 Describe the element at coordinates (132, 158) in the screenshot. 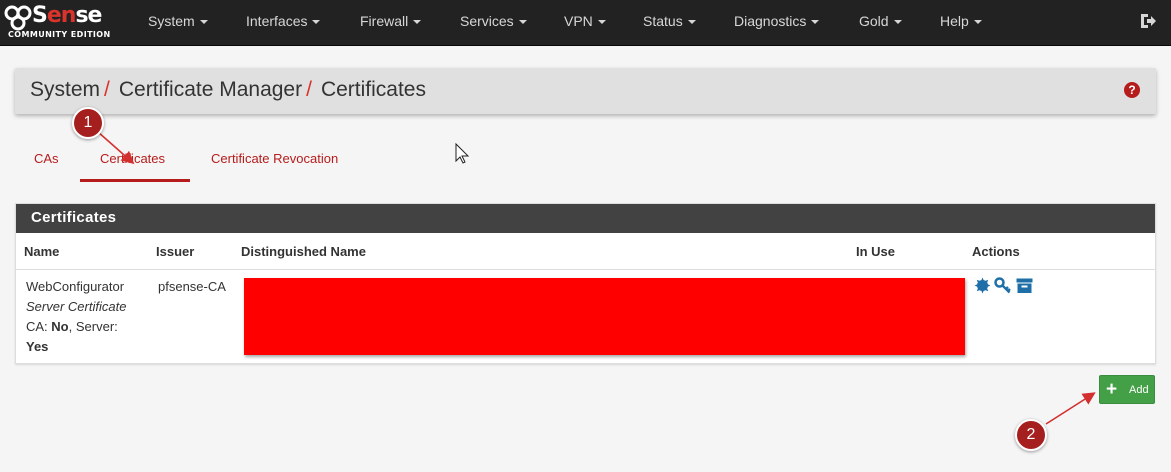

I see `tab-certificates: Certificates` at that location.